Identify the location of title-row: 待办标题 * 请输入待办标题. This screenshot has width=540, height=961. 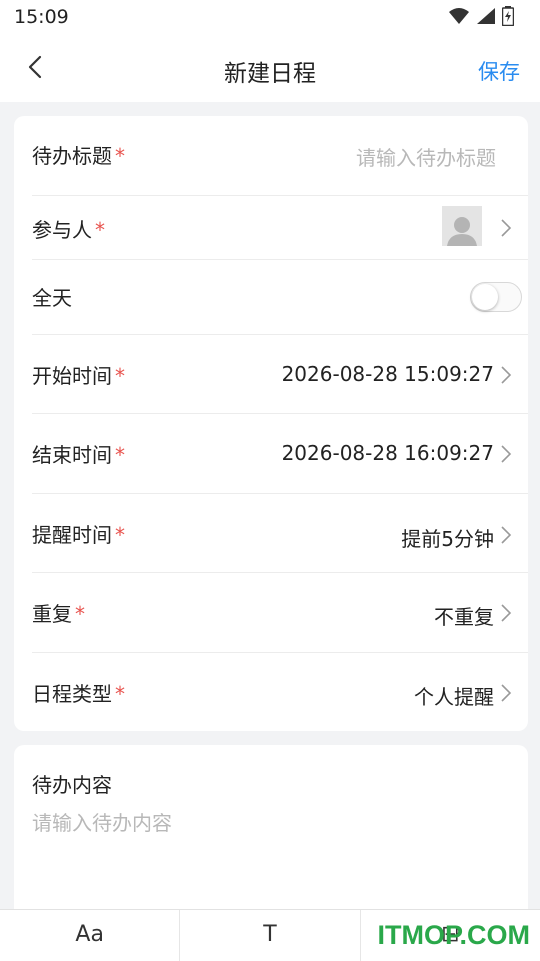
(280, 156).